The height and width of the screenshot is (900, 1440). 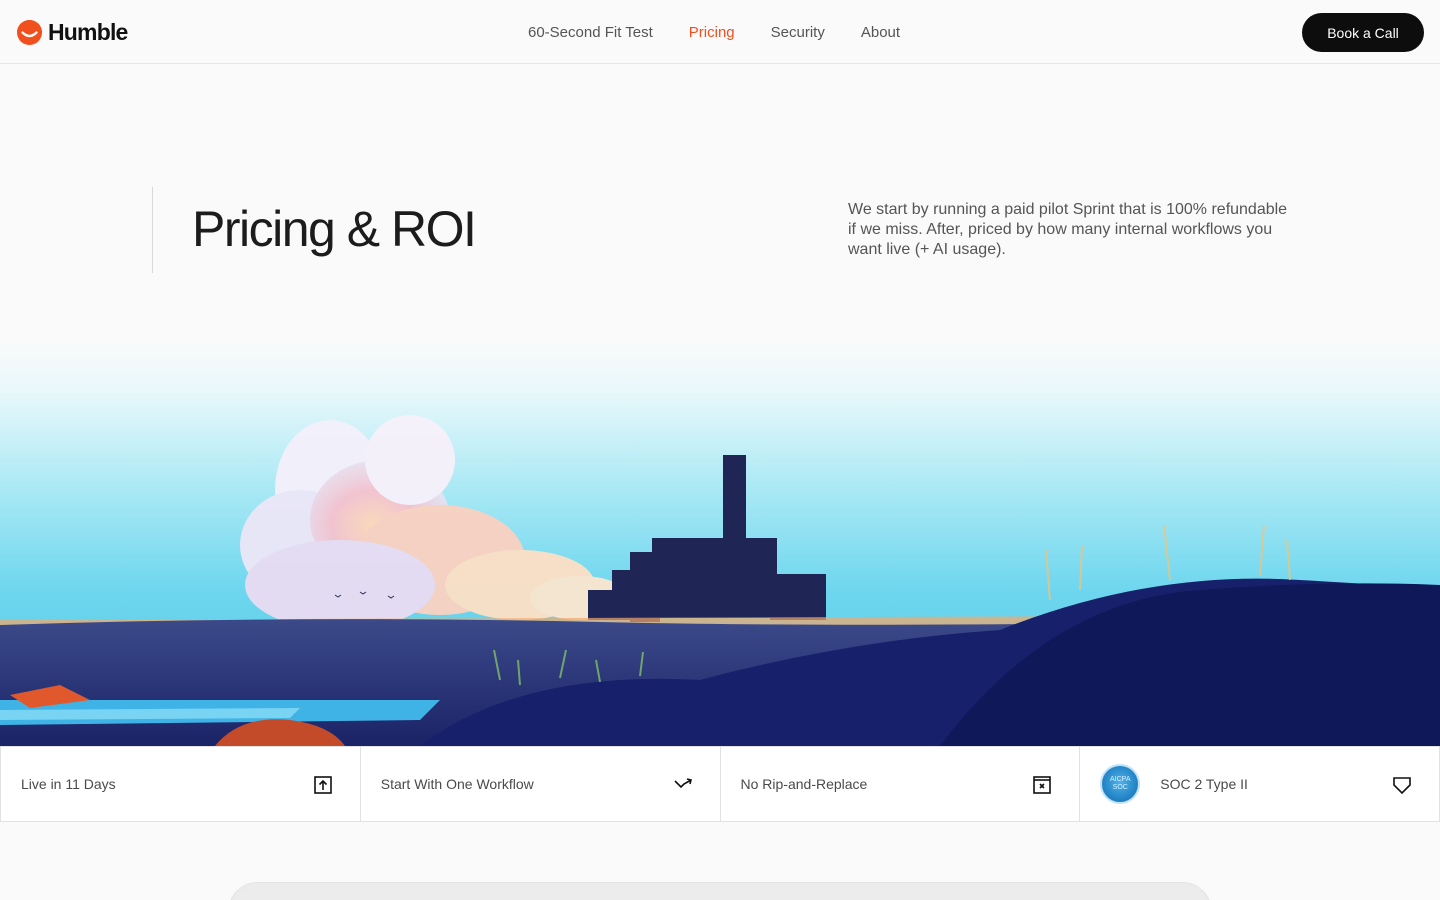 I want to click on nav-pricing: Pricing, so click(x=712, y=32).